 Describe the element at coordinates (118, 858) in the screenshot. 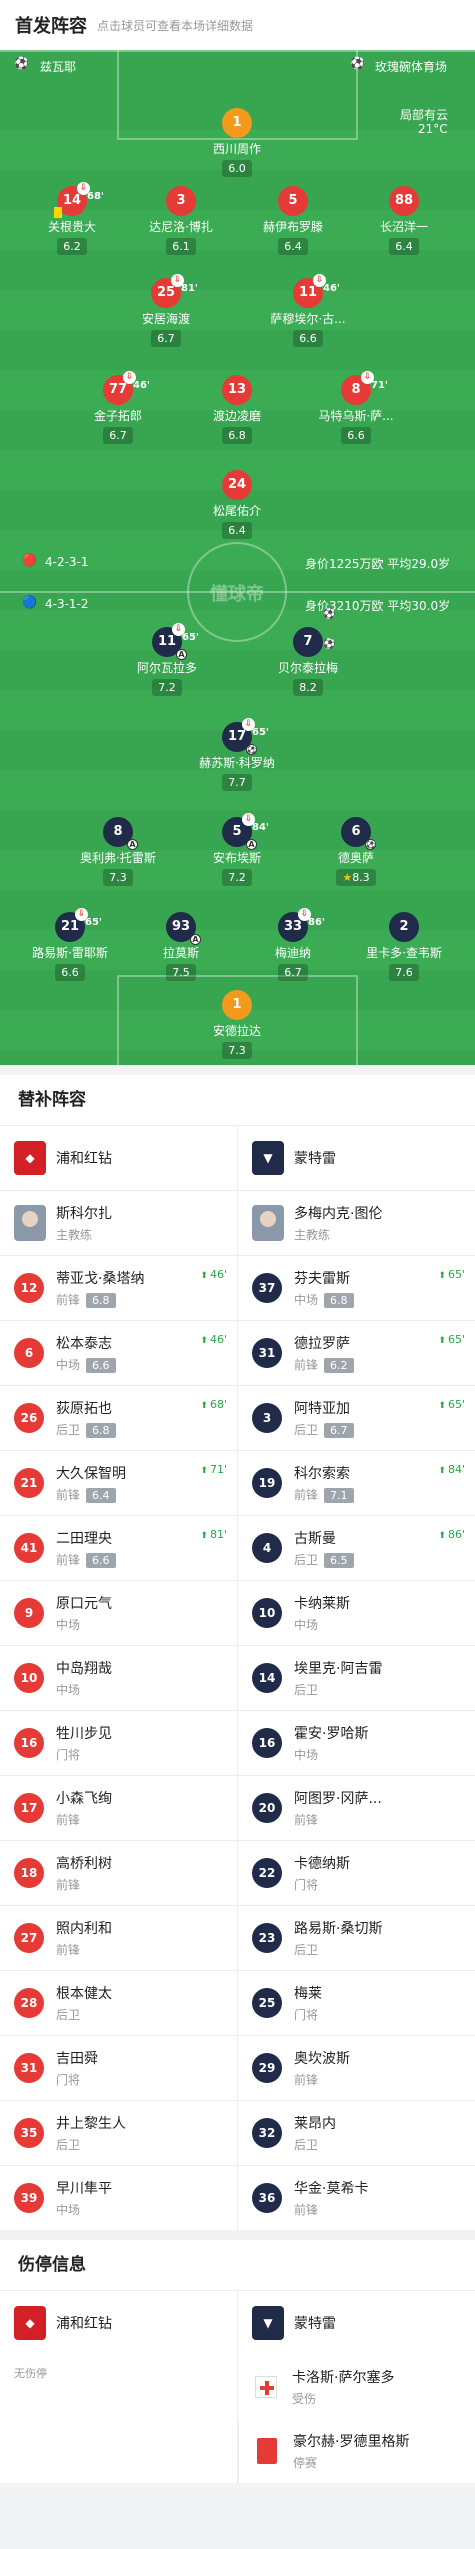

I see `player-name: 奥利弗·托雷斯` at that location.